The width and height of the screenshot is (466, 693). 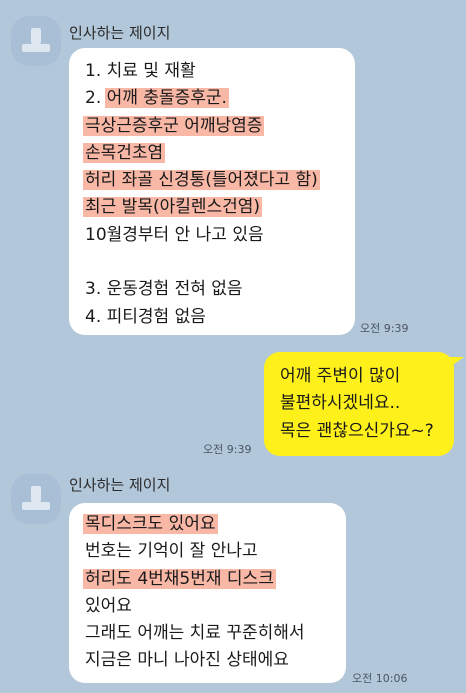 What do you see at coordinates (173, 207) in the screenshot?
I see `highlighted-text: 최근 발목(아킬렌스건염)` at bounding box center [173, 207].